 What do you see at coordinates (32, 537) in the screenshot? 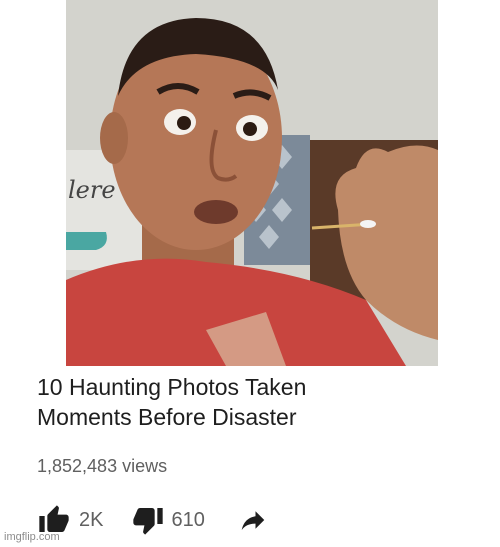
I see `imgflip-watermark: imgflip.com` at bounding box center [32, 537].